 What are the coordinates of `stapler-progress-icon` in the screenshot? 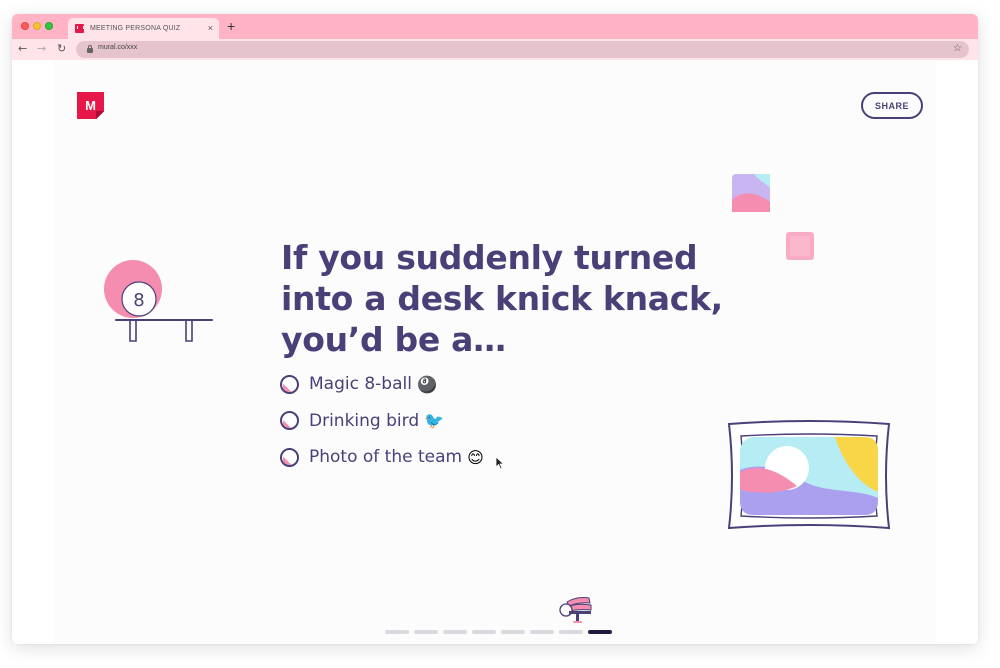 It's located at (575, 610).